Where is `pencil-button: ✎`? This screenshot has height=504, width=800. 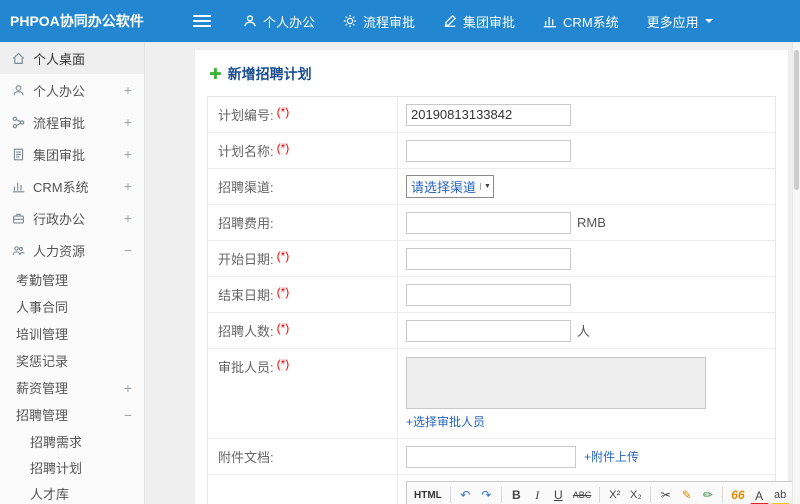
pencil-button: ✎ is located at coordinates (686, 494).